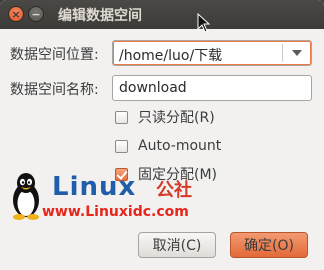 Image resolution: width=324 pixels, height=270 pixels. I want to click on location-label: 数据空间位置:, so click(54, 55).